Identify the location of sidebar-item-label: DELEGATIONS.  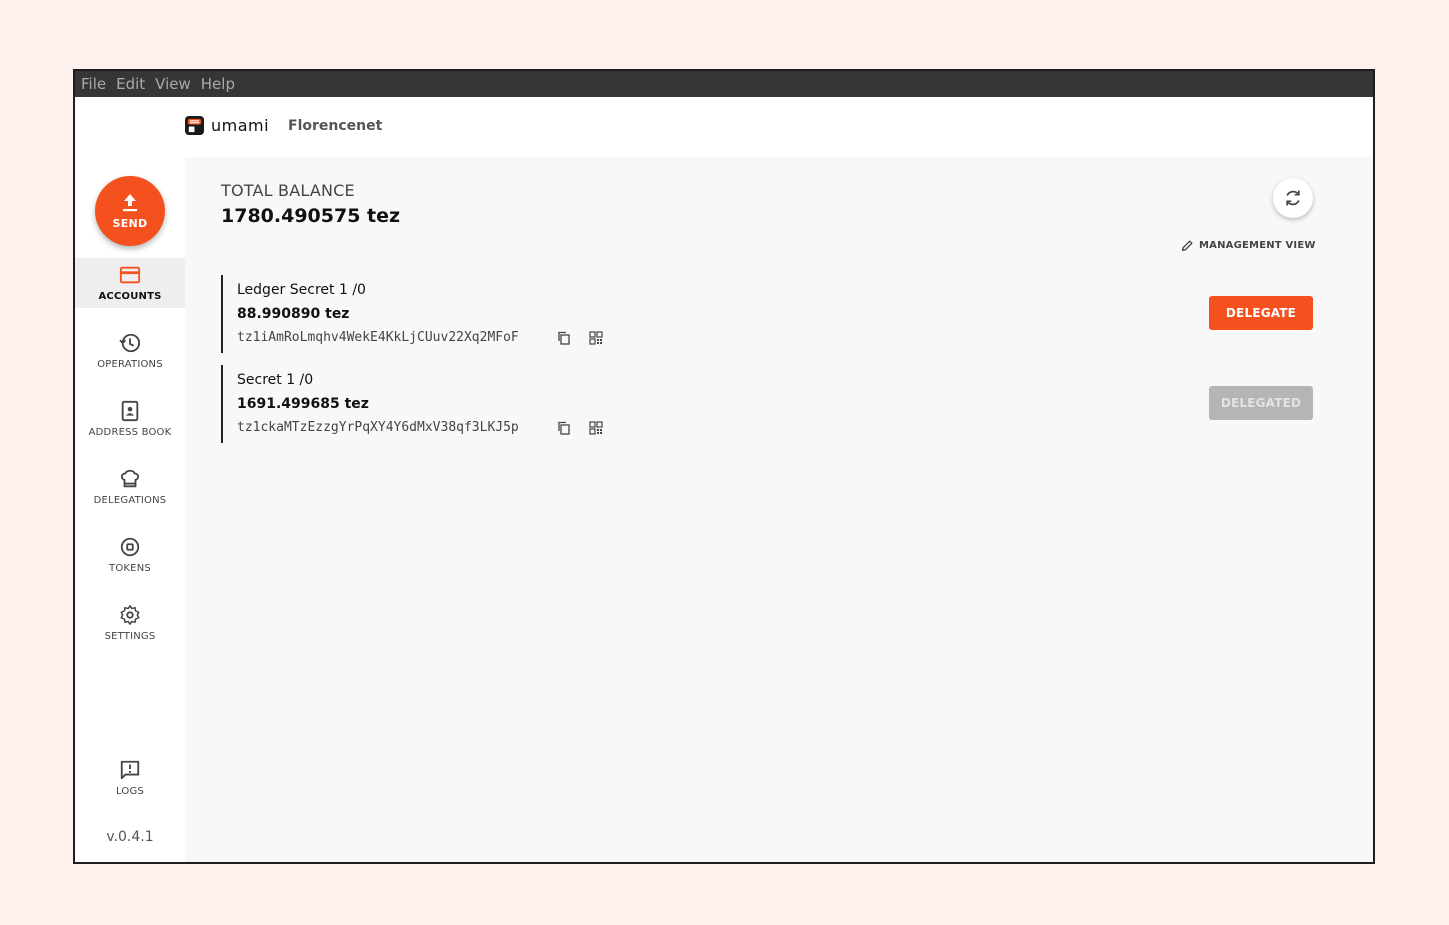
(130, 500).